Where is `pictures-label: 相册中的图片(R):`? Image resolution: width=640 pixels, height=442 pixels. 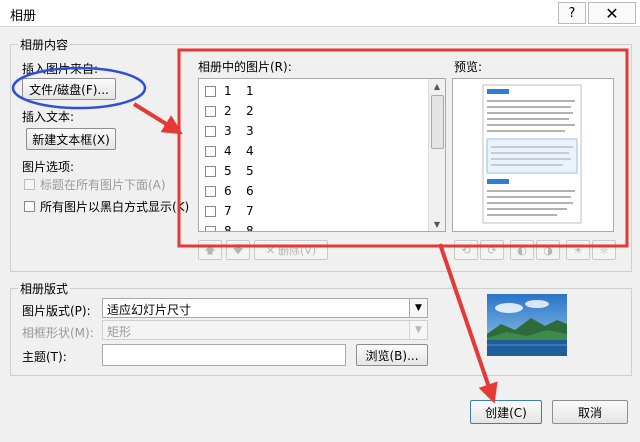 pictures-label: 相册中的图片(R): is located at coordinates (245, 67).